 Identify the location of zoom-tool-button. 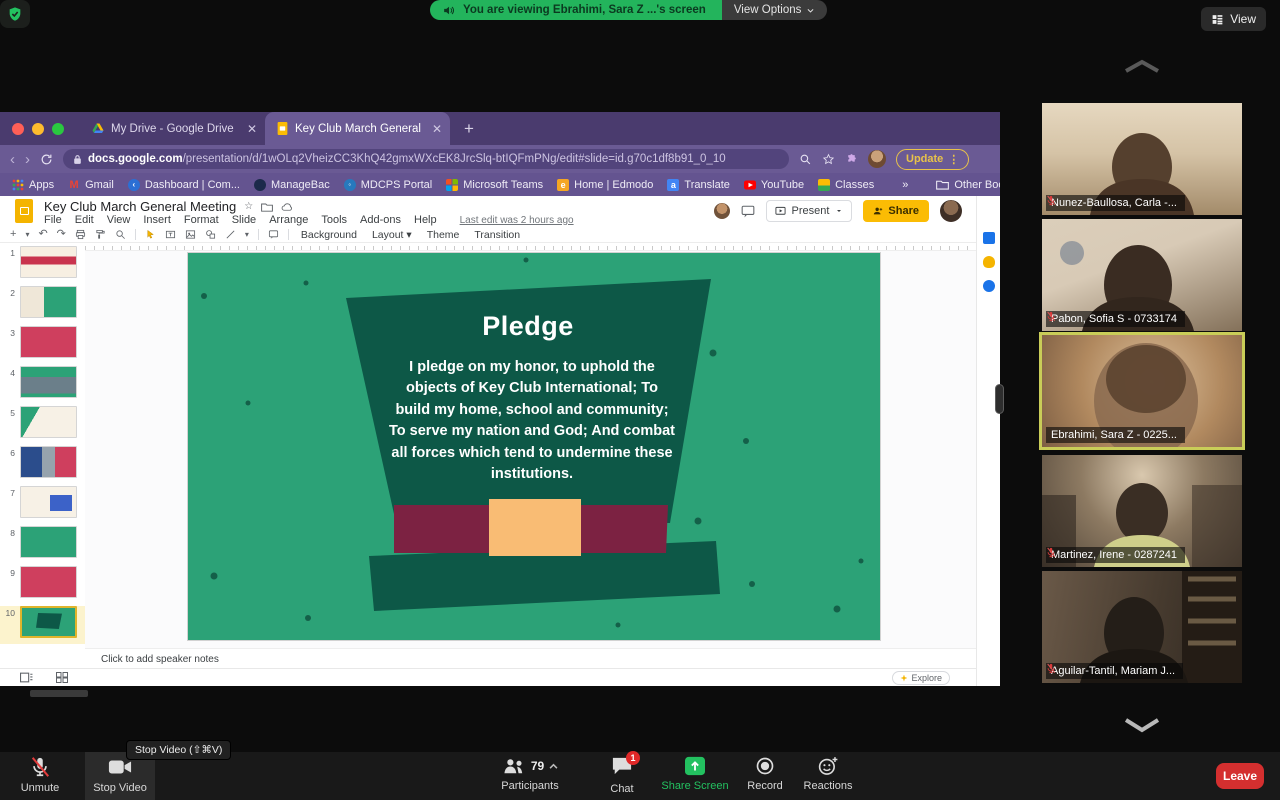
(120, 234).